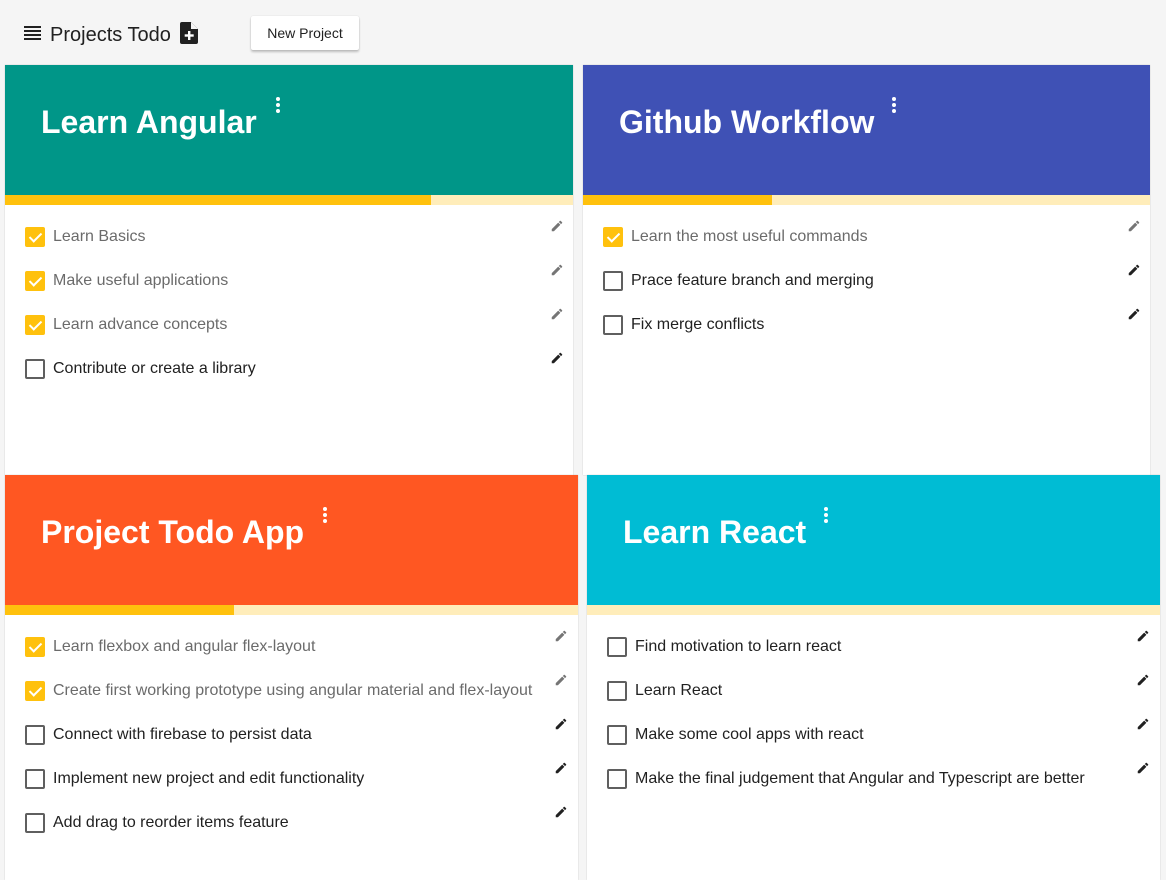  Describe the element at coordinates (291, 637) in the screenshot. I see `todo-item: Learn flexbox and angular flex-layout` at that location.